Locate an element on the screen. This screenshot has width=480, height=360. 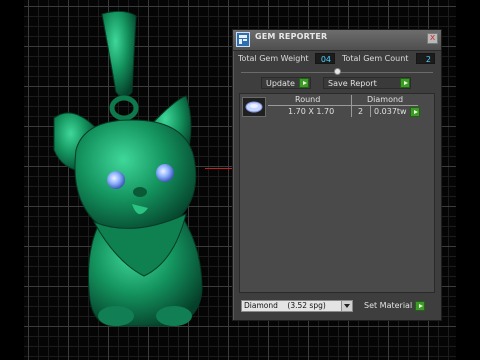
gem-size: 1.70 X 1.70 is located at coordinates (311, 111).